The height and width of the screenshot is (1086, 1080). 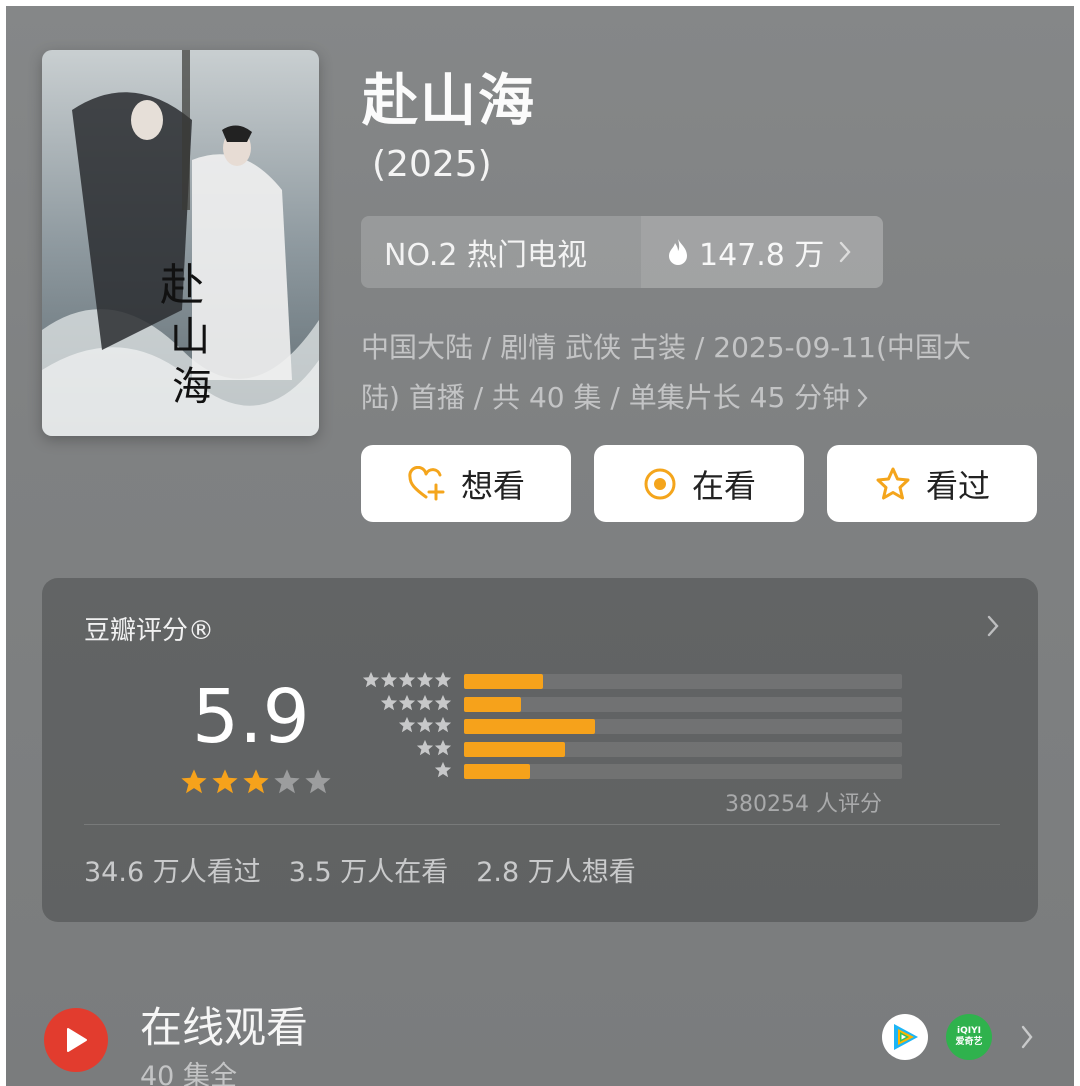 I want to click on svg-text: 海, so click(x=192, y=387).